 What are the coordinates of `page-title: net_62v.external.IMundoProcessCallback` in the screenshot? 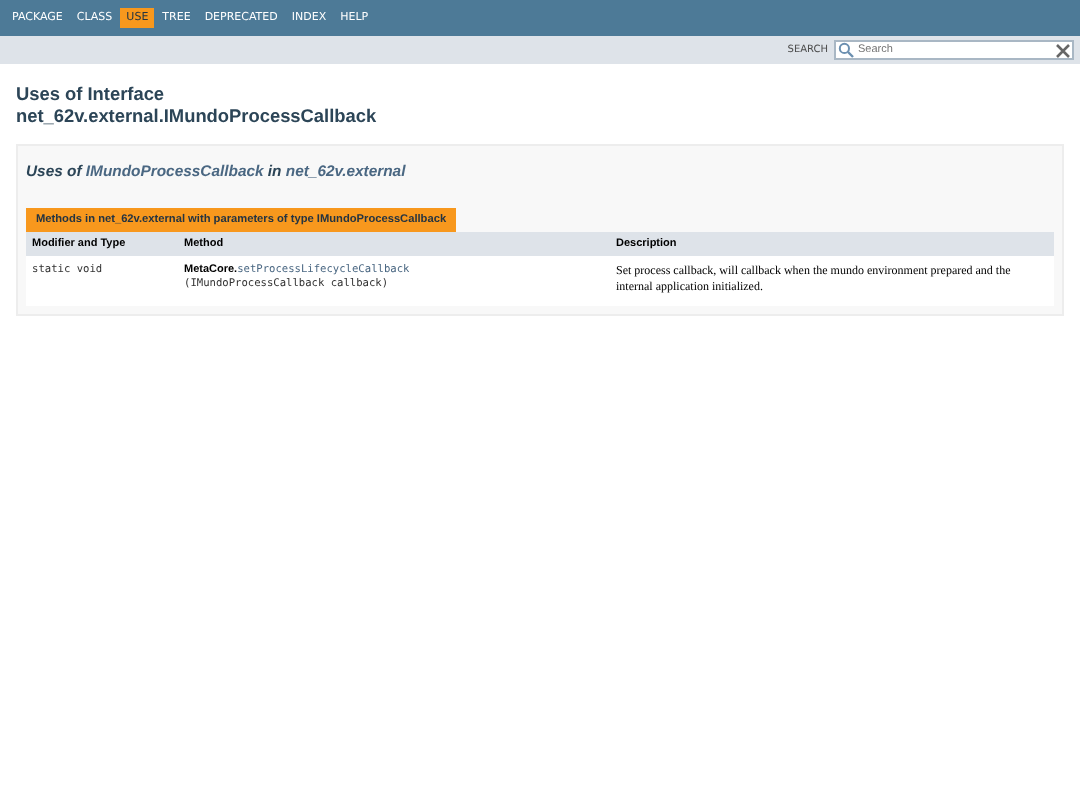 It's located at (197, 117).